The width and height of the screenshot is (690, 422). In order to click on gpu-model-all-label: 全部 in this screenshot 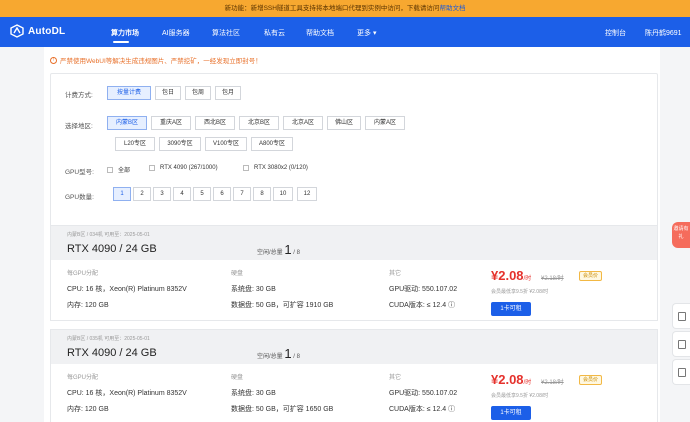, I will do `click(124, 171)`.